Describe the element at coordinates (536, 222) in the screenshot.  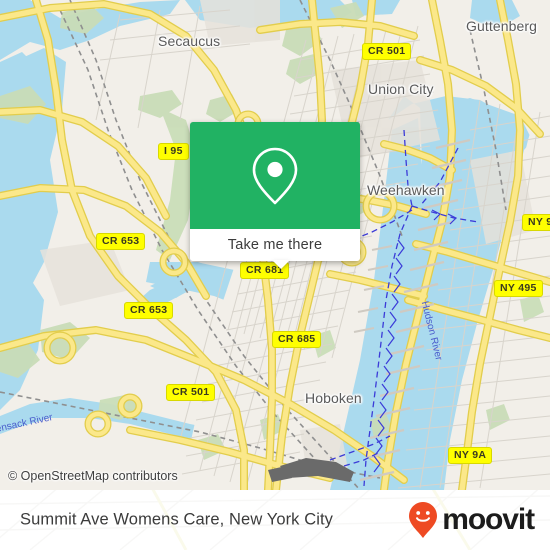
I see `route-shield-ny-9: NY 9` at that location.